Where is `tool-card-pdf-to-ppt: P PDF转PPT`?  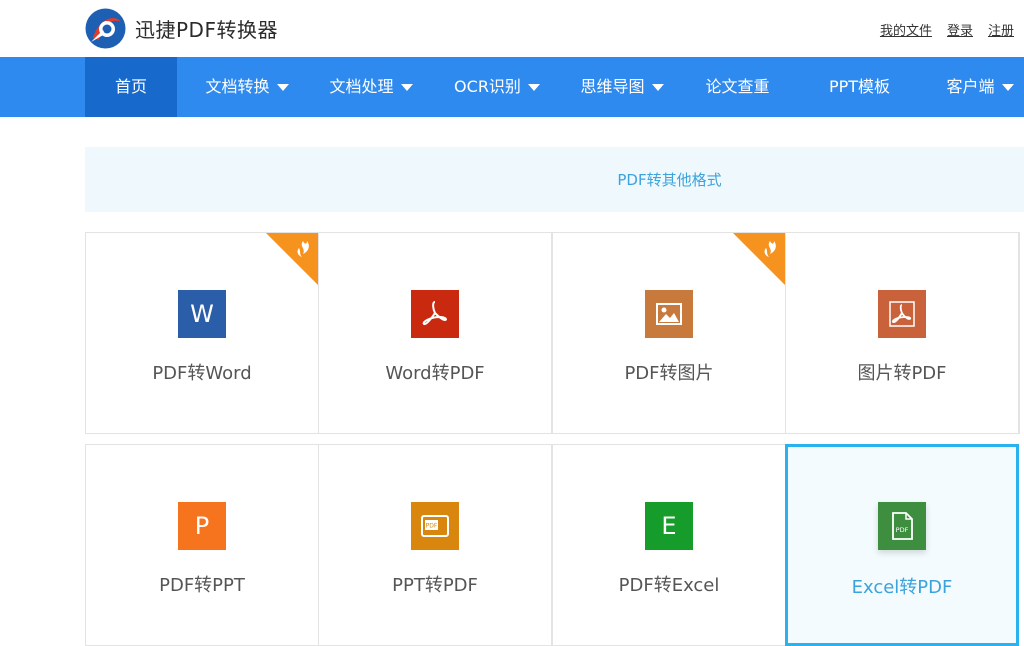
tool-card-pdf-to-ppt: P PDF转PPT is located at coordinates (202, 545).